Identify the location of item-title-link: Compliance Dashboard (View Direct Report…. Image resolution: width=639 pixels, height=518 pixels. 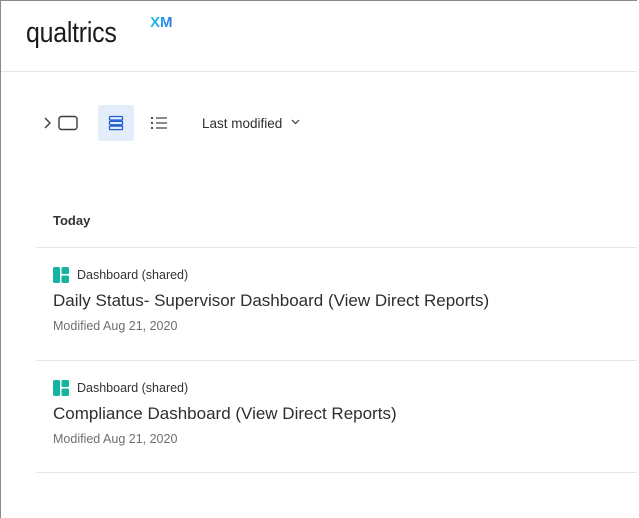
(225, 414).